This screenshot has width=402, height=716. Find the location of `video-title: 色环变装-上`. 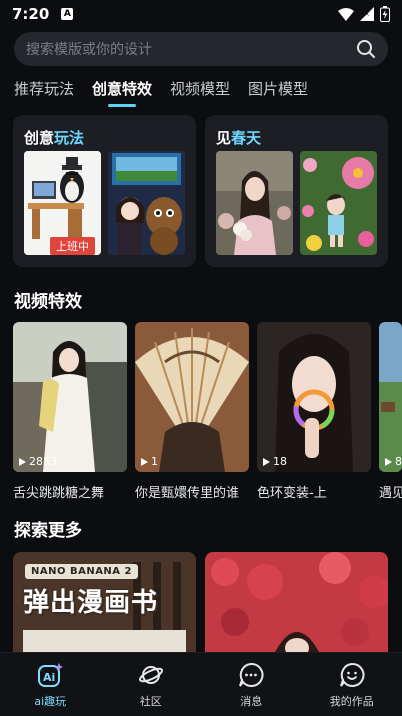

video-title: 色环变装-上 is located at coordinates (314, 491).